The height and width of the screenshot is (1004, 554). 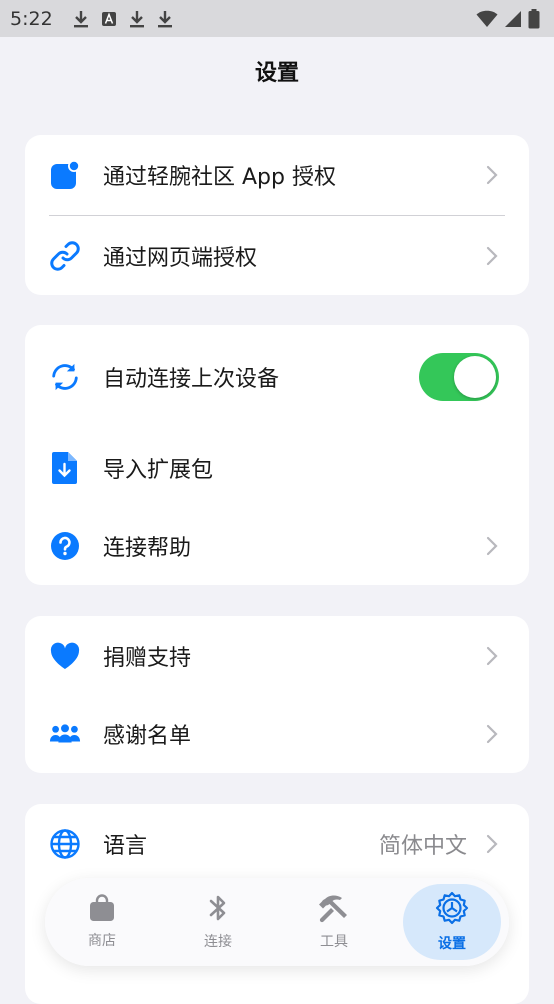 What do you see at coordinates (180, 258) in the screenshot?
I see `web-auth-label: 通过网页端授权` at bounding box center [180, 258].